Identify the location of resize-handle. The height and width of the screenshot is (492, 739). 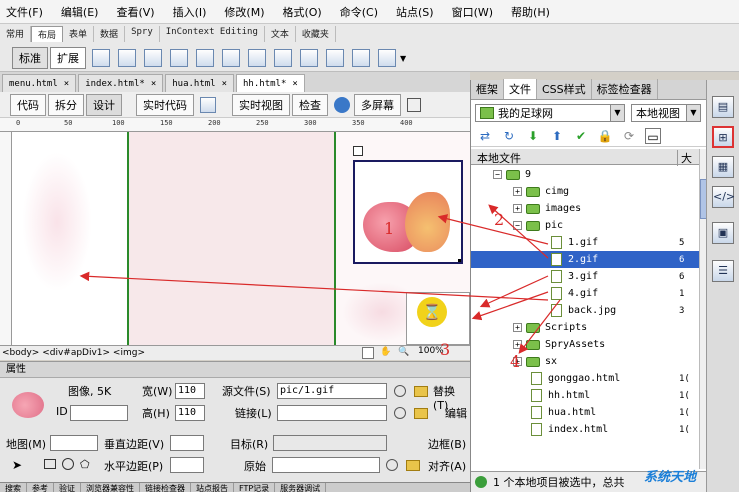
(459, 260).